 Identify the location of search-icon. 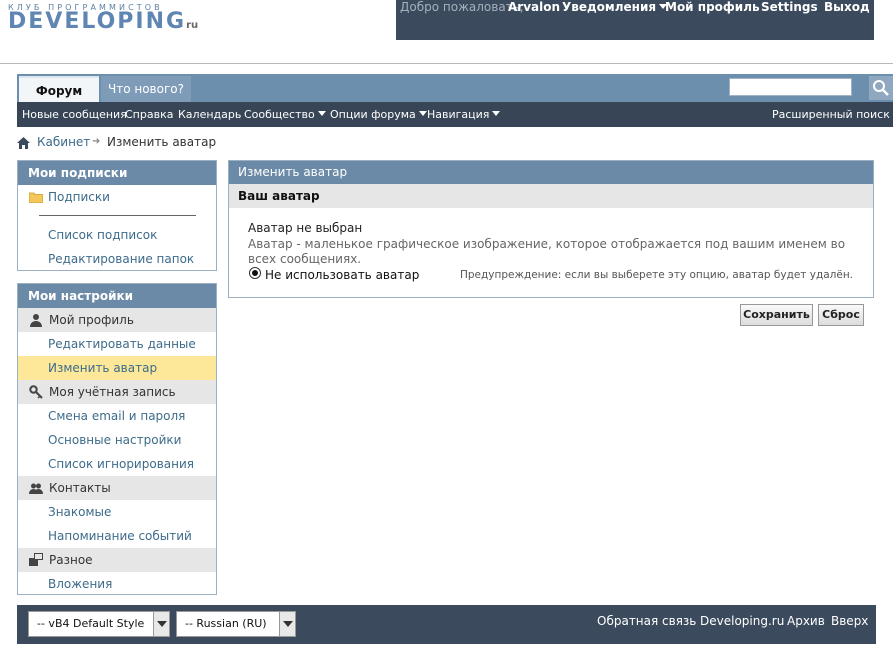
(881, 88).